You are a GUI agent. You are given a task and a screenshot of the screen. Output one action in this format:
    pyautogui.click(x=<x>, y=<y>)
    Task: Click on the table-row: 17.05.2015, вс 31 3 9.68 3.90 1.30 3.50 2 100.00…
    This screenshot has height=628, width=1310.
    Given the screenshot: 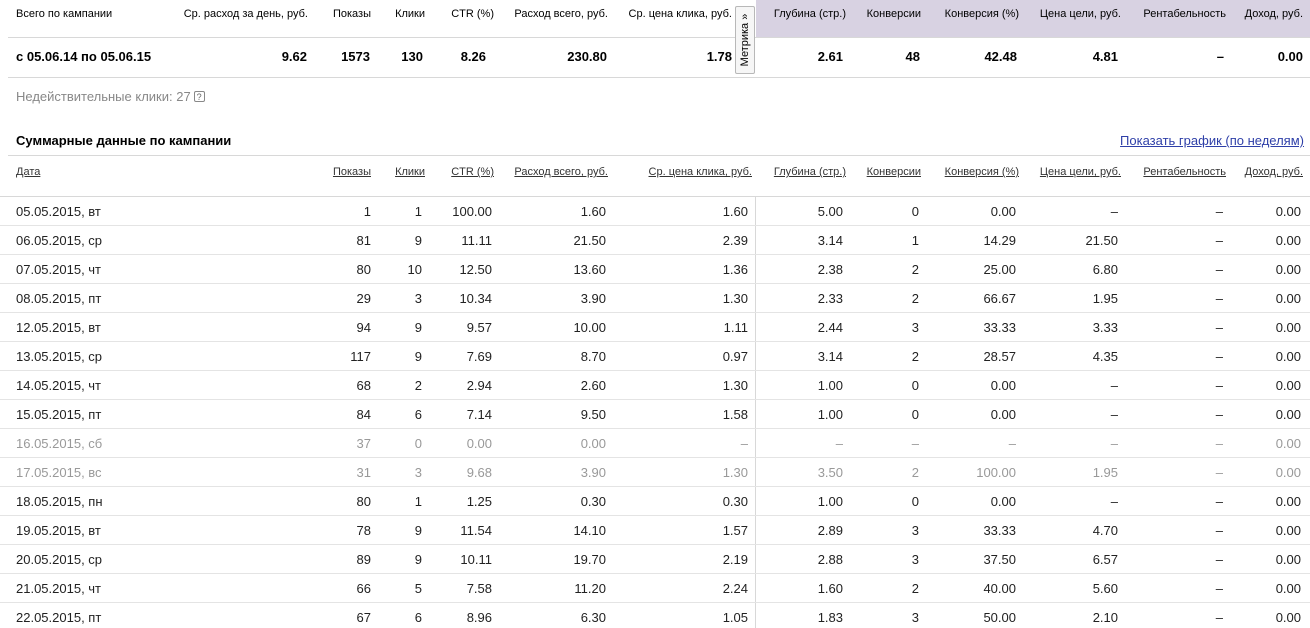 What is the action you would take?
    pyautogui.click(x=655, y=472)
    